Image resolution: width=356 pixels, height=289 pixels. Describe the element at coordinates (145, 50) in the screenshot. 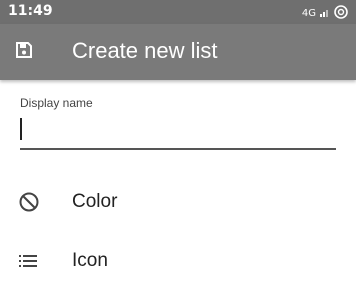

I see `page-title: Create new list` at that location.